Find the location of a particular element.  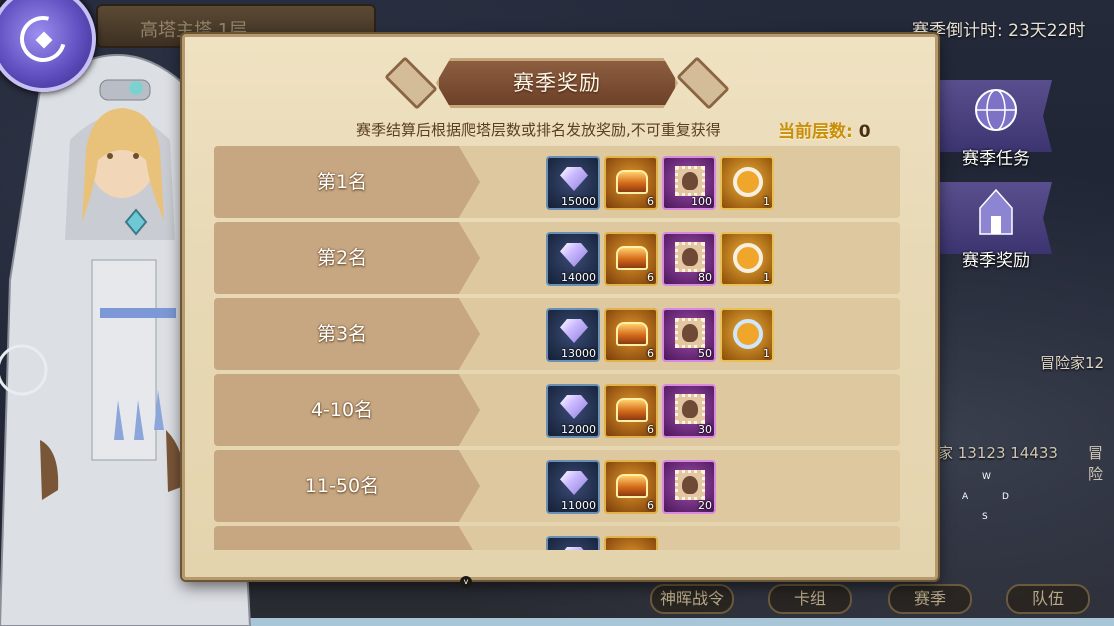

card-deck-button: 卡组 is located at coordinates (810, 599).